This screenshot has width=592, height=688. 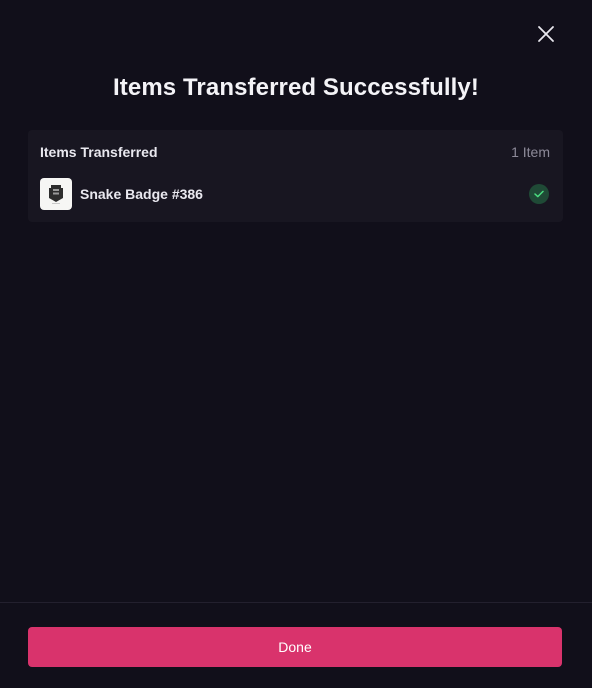 What do you see at coordinates (295, 194) in the screenshot?
I see `list-item: Snake Badge #386` at bounding box center [295, 194].